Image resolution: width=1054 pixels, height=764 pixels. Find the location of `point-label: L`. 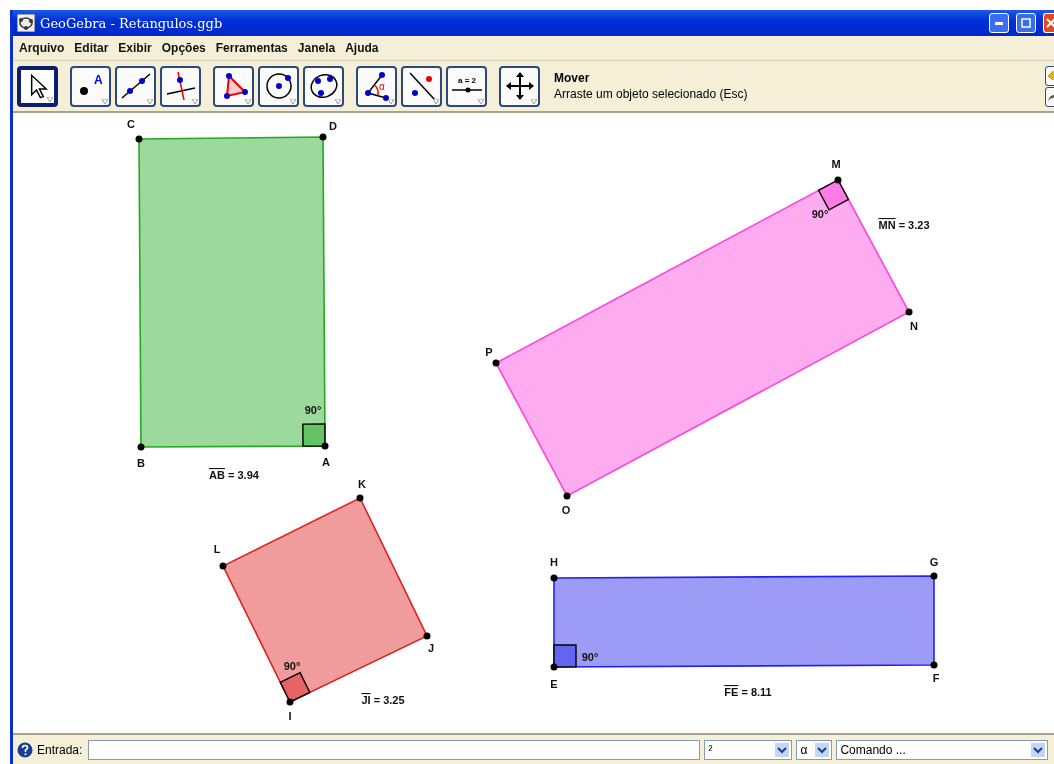

point-label: L is located at coordinates (217, 549).